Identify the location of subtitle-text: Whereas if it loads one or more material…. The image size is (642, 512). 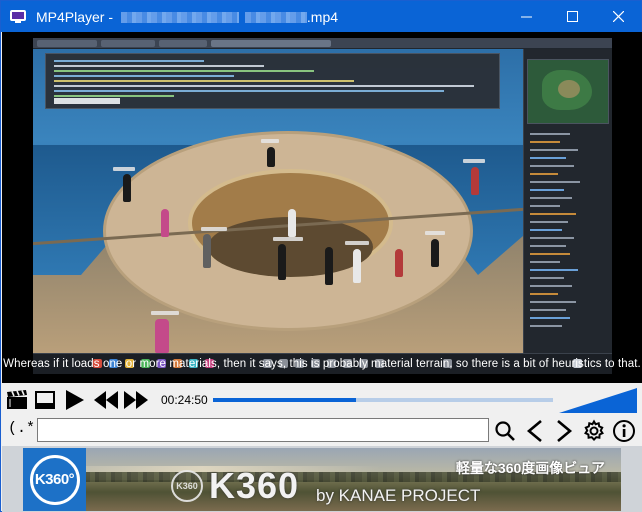
(322, 364).